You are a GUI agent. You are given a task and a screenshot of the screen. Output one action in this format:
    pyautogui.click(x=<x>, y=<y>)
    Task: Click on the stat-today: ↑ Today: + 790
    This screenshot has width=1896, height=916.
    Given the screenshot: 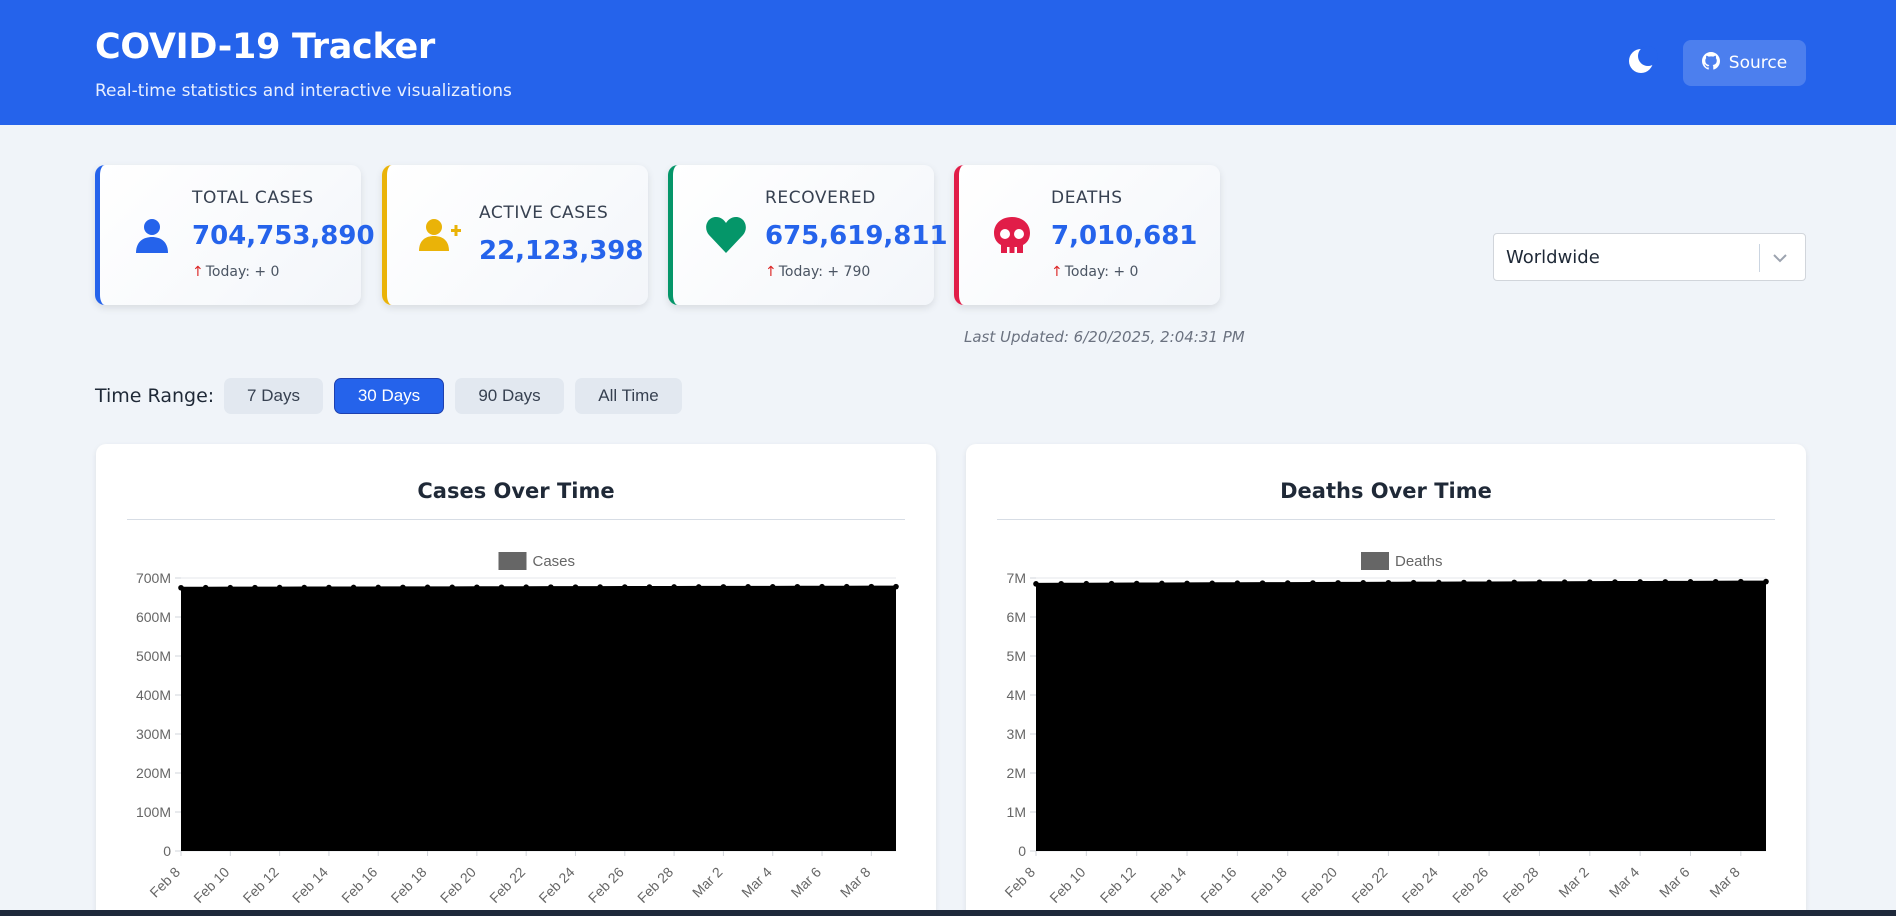 What is the action you would take?
    pyautogui.click(x=818, y=272)
    